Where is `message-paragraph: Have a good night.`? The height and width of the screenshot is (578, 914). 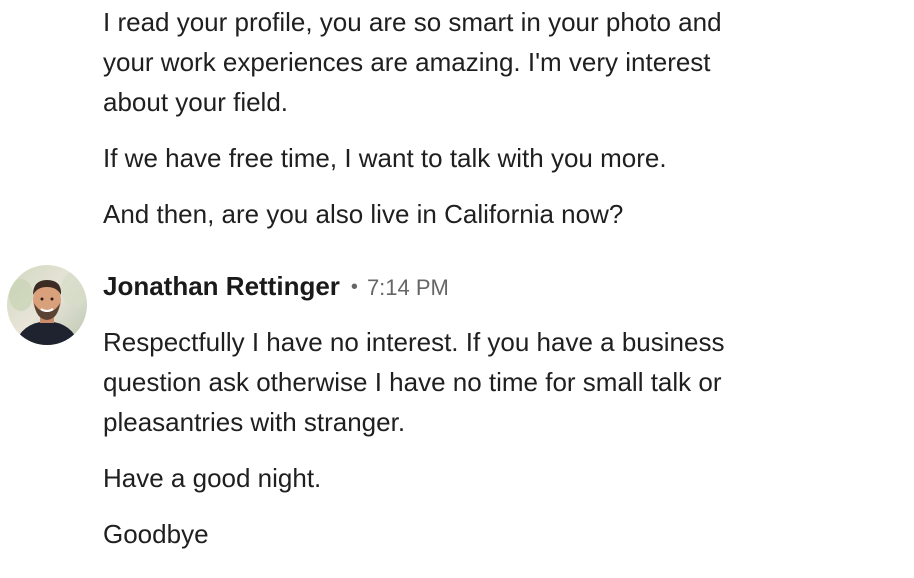 message-paragraph: Have a good night. is located at coordinates (212, 478).